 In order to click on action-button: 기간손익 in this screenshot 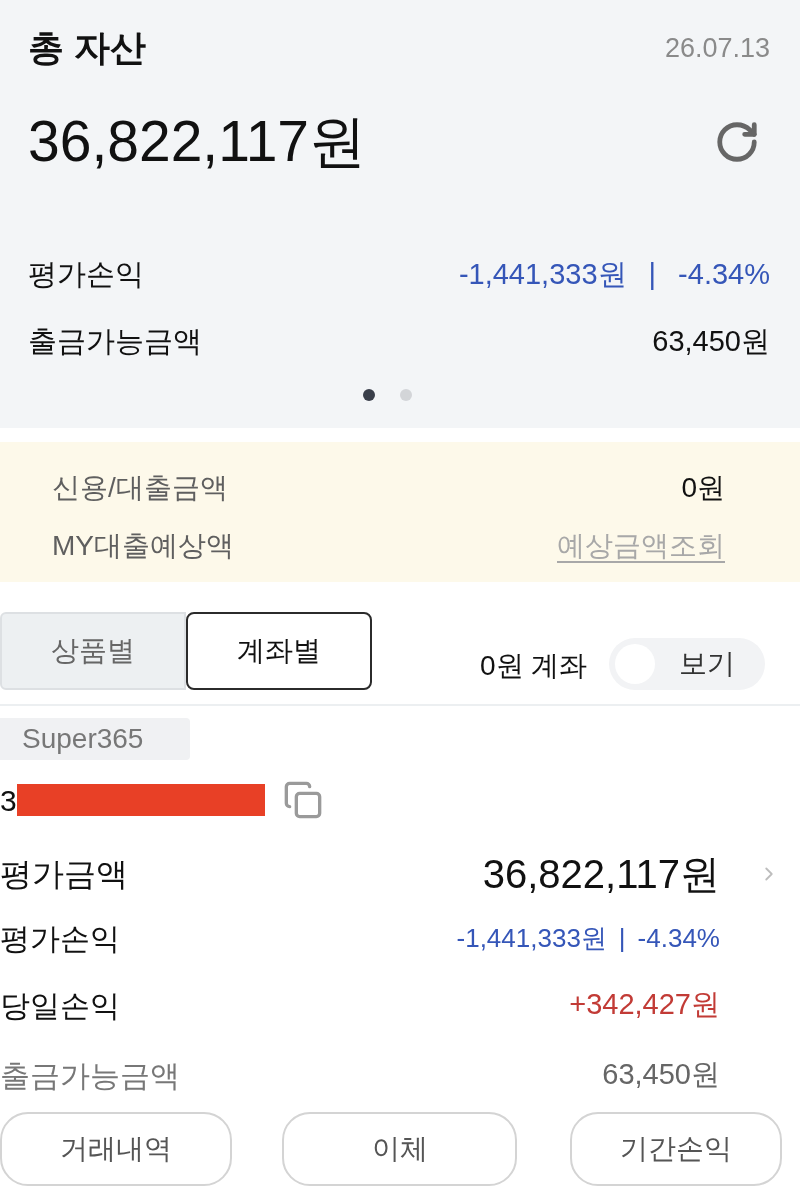, I will do `click(676, 1149)`.